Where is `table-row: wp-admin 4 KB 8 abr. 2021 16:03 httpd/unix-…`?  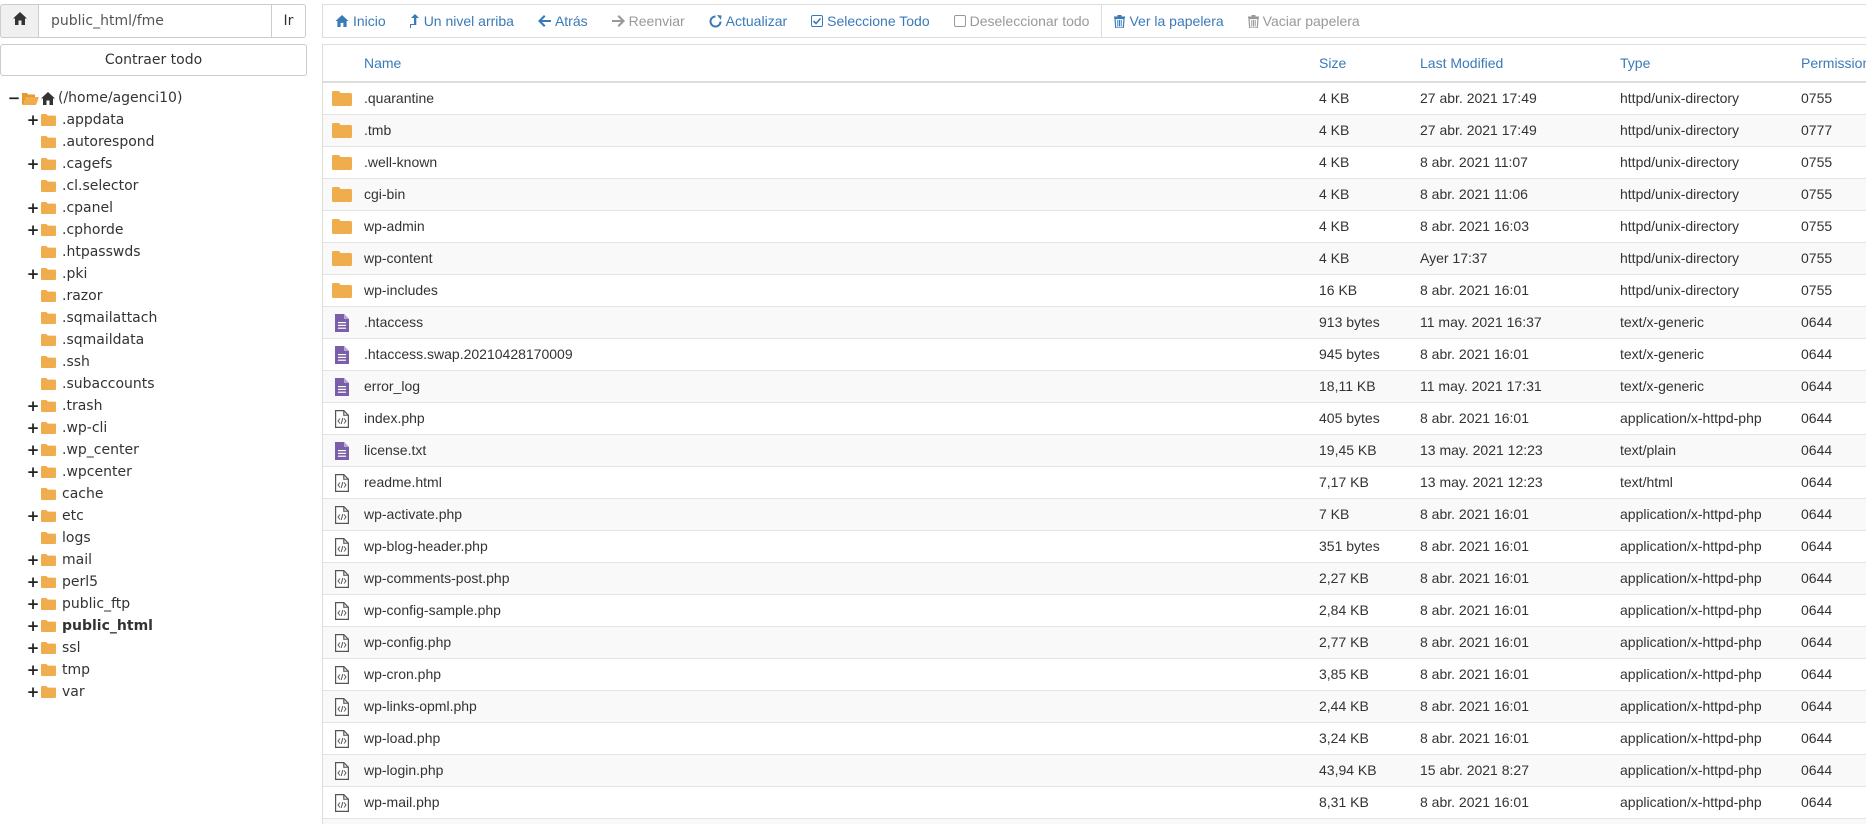 table-row: wp-admin 4 KB 8 abr. 2021 16:03 httpd/unix-… is located at coordinates (1094, 227).